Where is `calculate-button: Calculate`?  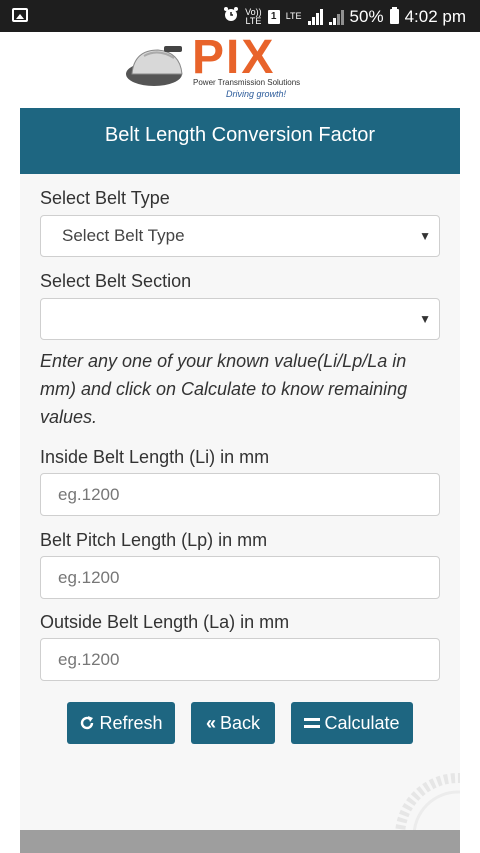
calculate-button: Calculate is located at coordinates (352, 723).